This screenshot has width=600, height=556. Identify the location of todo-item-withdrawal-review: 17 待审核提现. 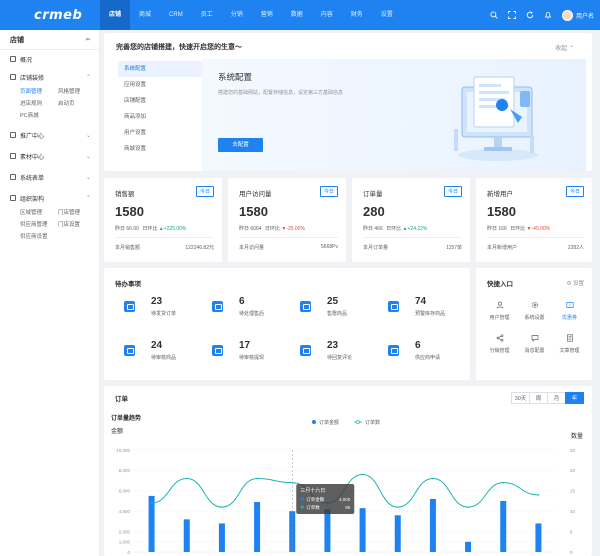
(254, 355).